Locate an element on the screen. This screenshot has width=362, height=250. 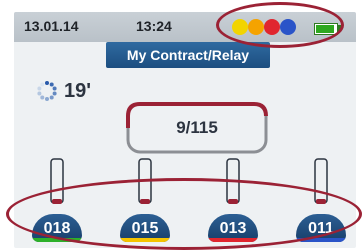
status-dots is located at coordinates (272, 27).